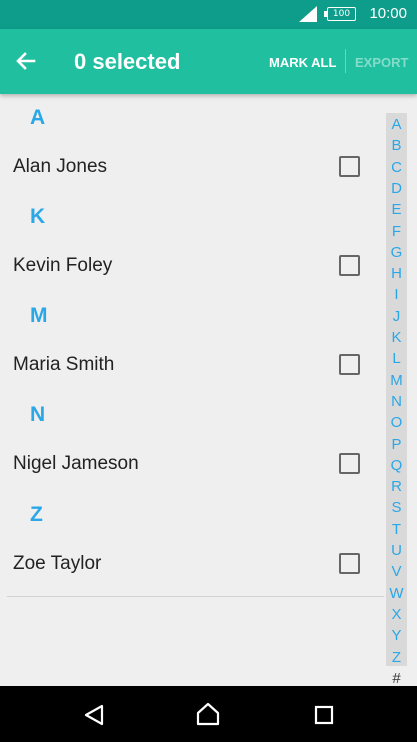  What do you see at coordinates (36, 514) in the screenshot?
I see `section-header: Z` at bounding box center [36, 514].